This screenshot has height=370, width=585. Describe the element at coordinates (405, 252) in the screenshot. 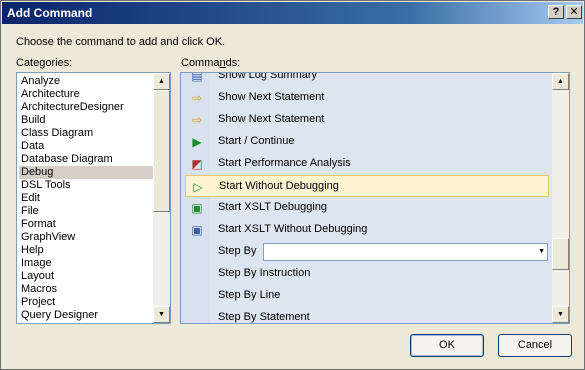

I see `step-by-combobox: ▼` at that location.